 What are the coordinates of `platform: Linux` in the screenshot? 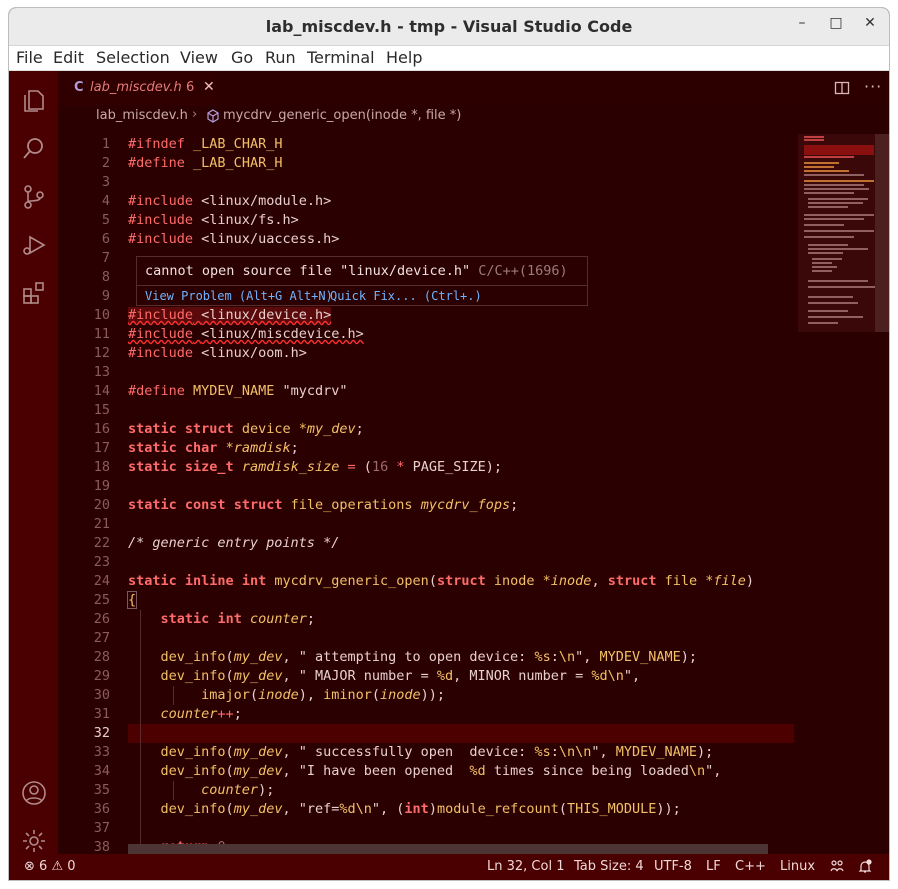 It's located at (797, 866).